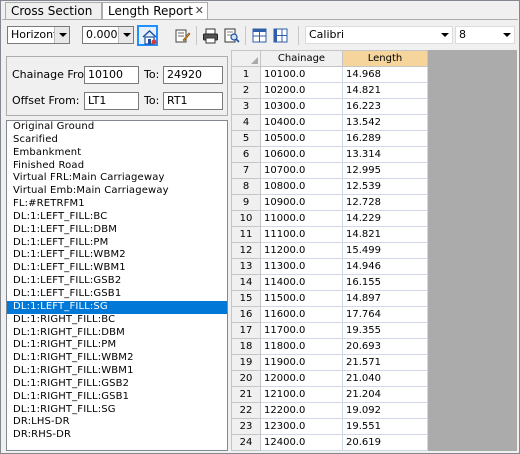 This screenshot has height=454, width=520. I want to click on row-header: 5, so click(246, 138).